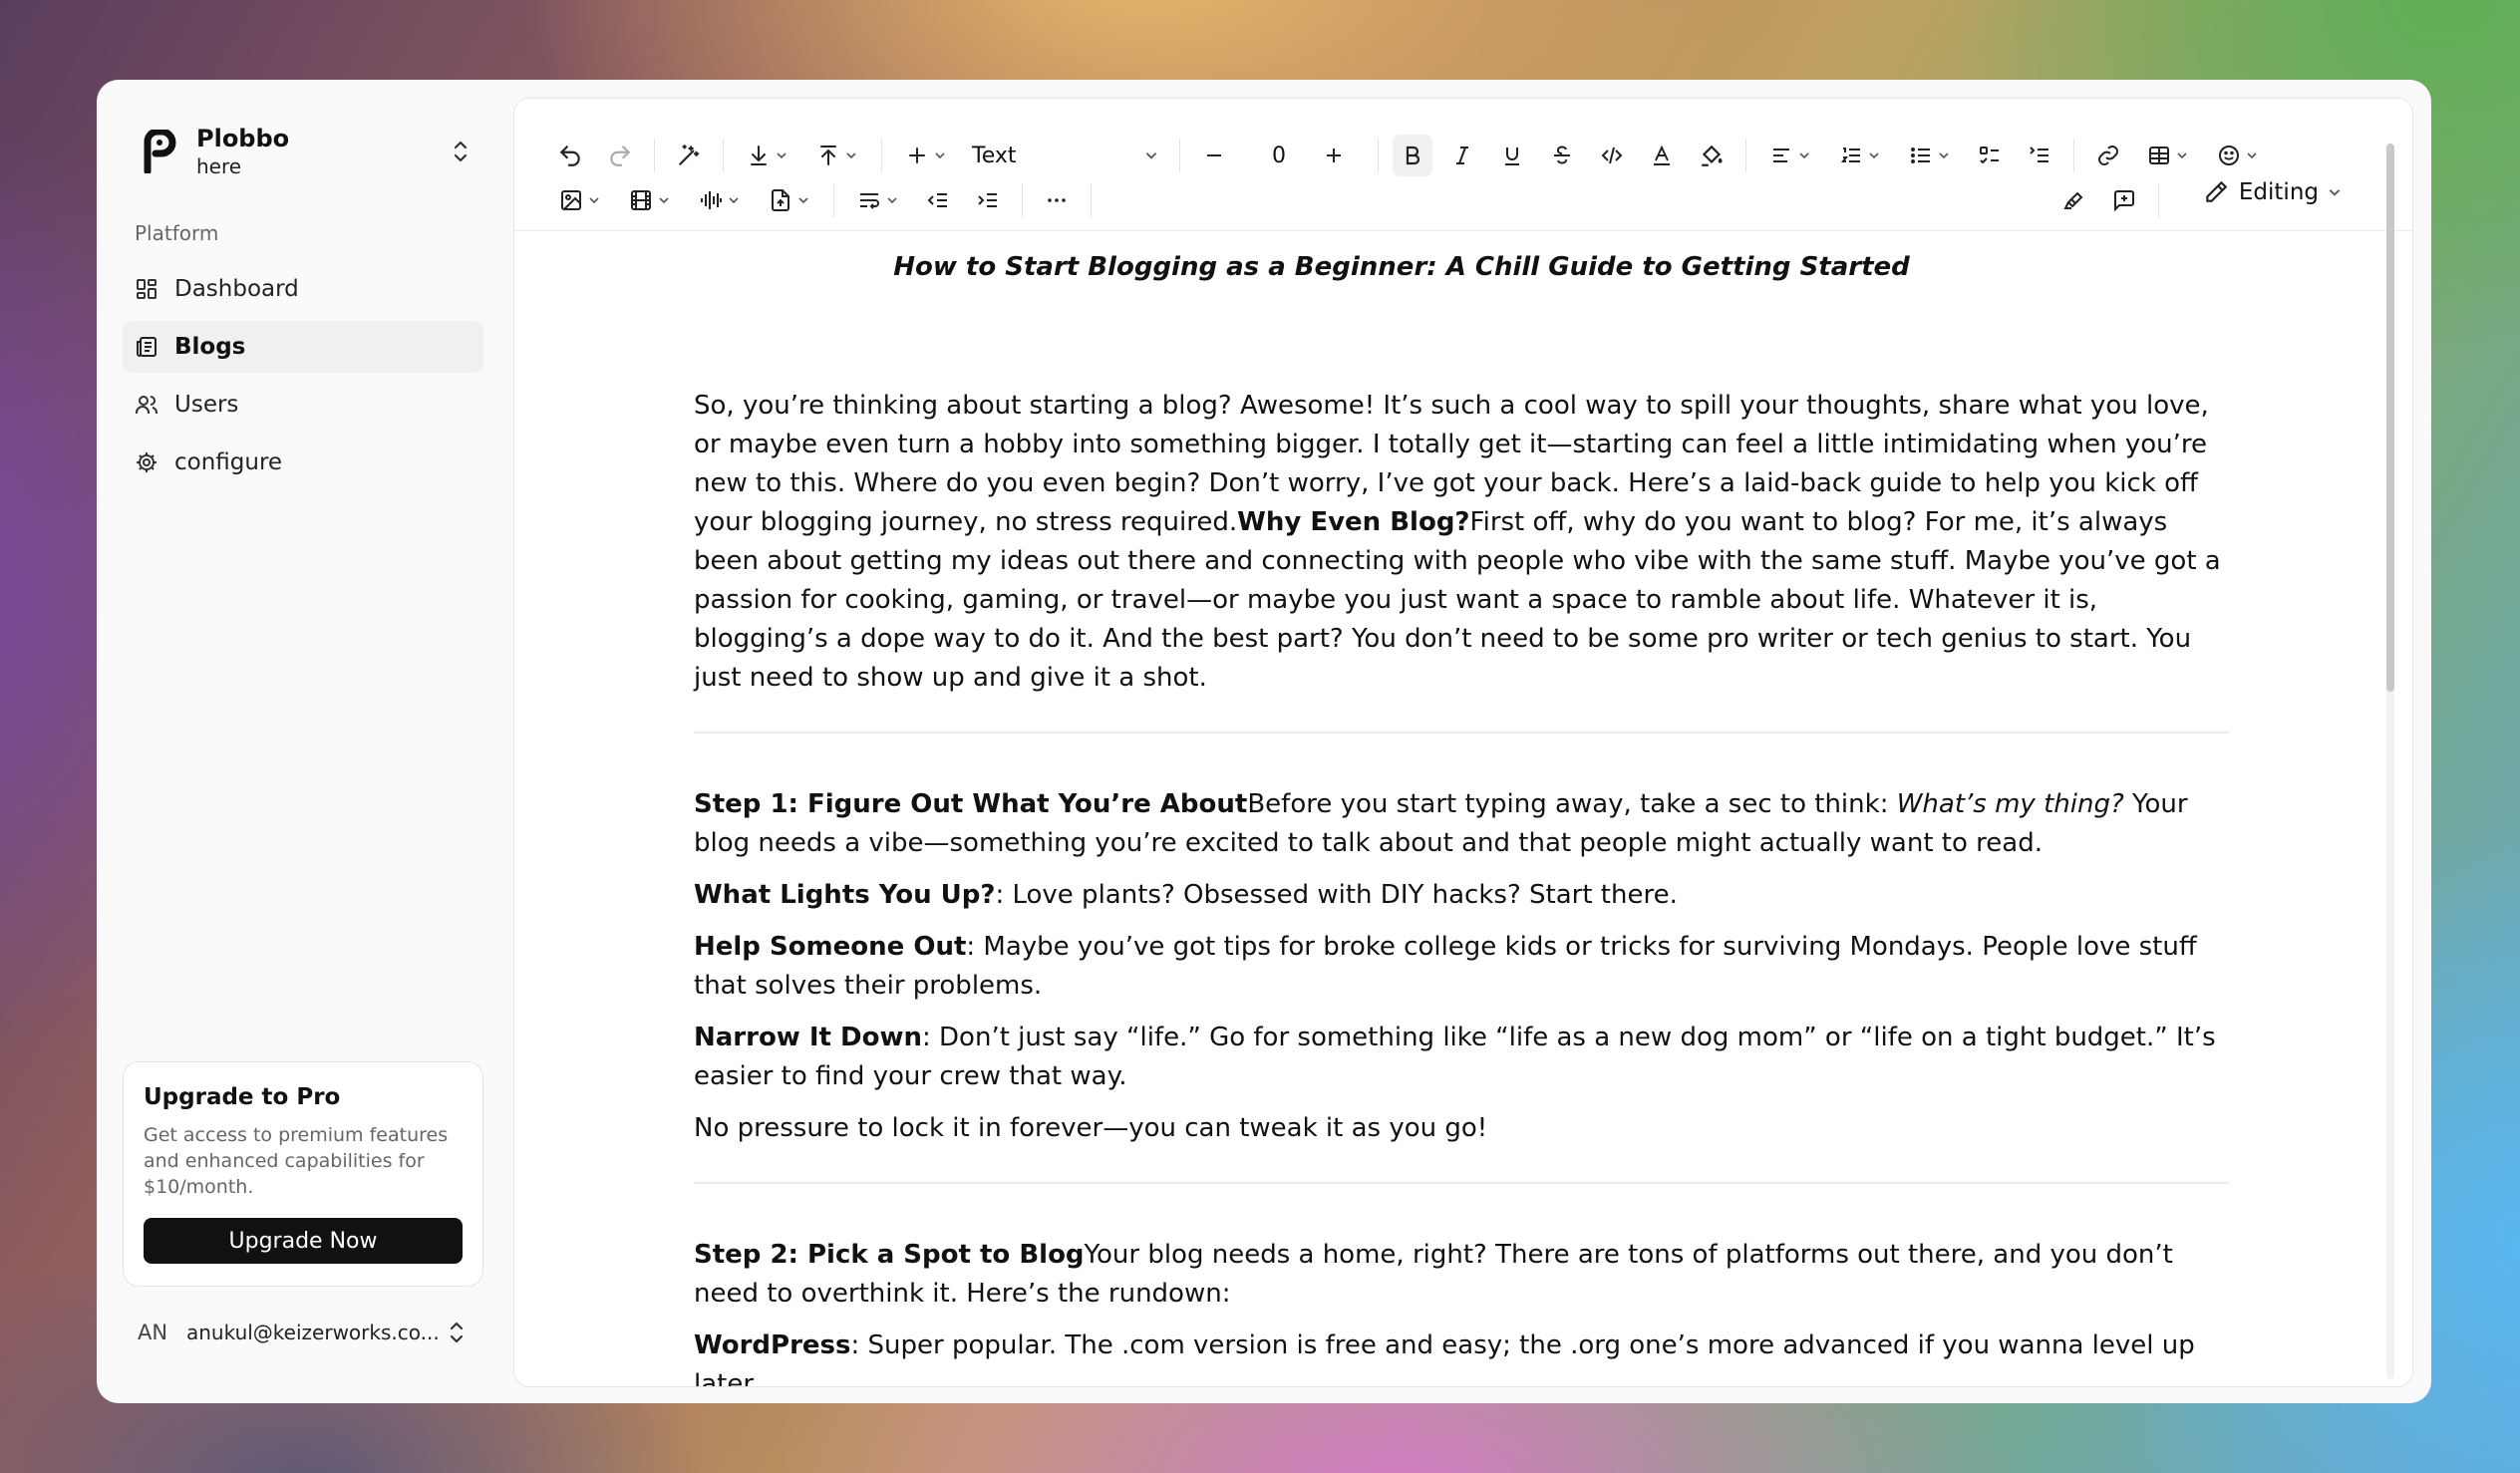 This screenshot has width=2520, height=1473. I want to click on bullet-list-dropdown, so click(1930, 155).